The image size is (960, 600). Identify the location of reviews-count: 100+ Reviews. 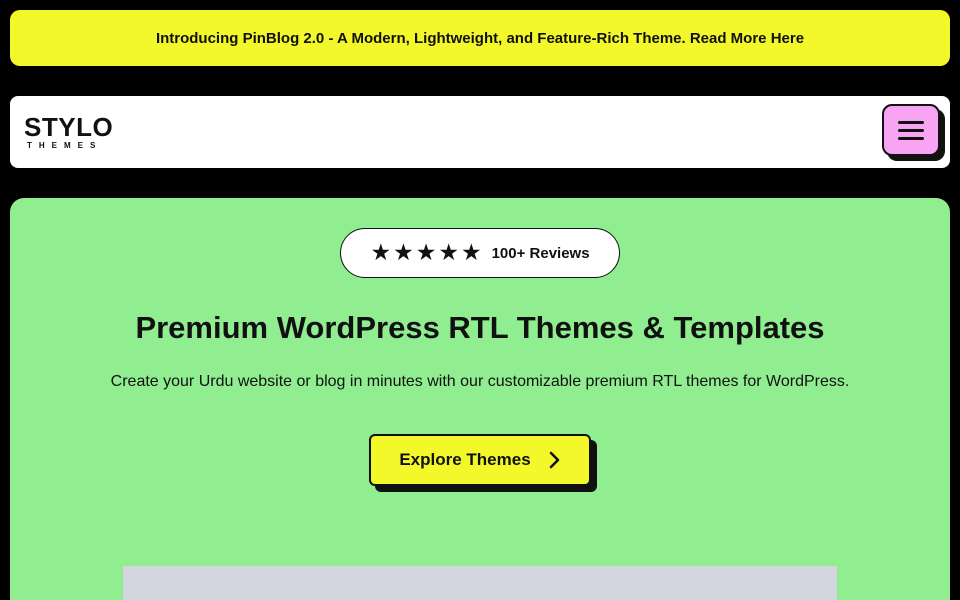
(540, 253).